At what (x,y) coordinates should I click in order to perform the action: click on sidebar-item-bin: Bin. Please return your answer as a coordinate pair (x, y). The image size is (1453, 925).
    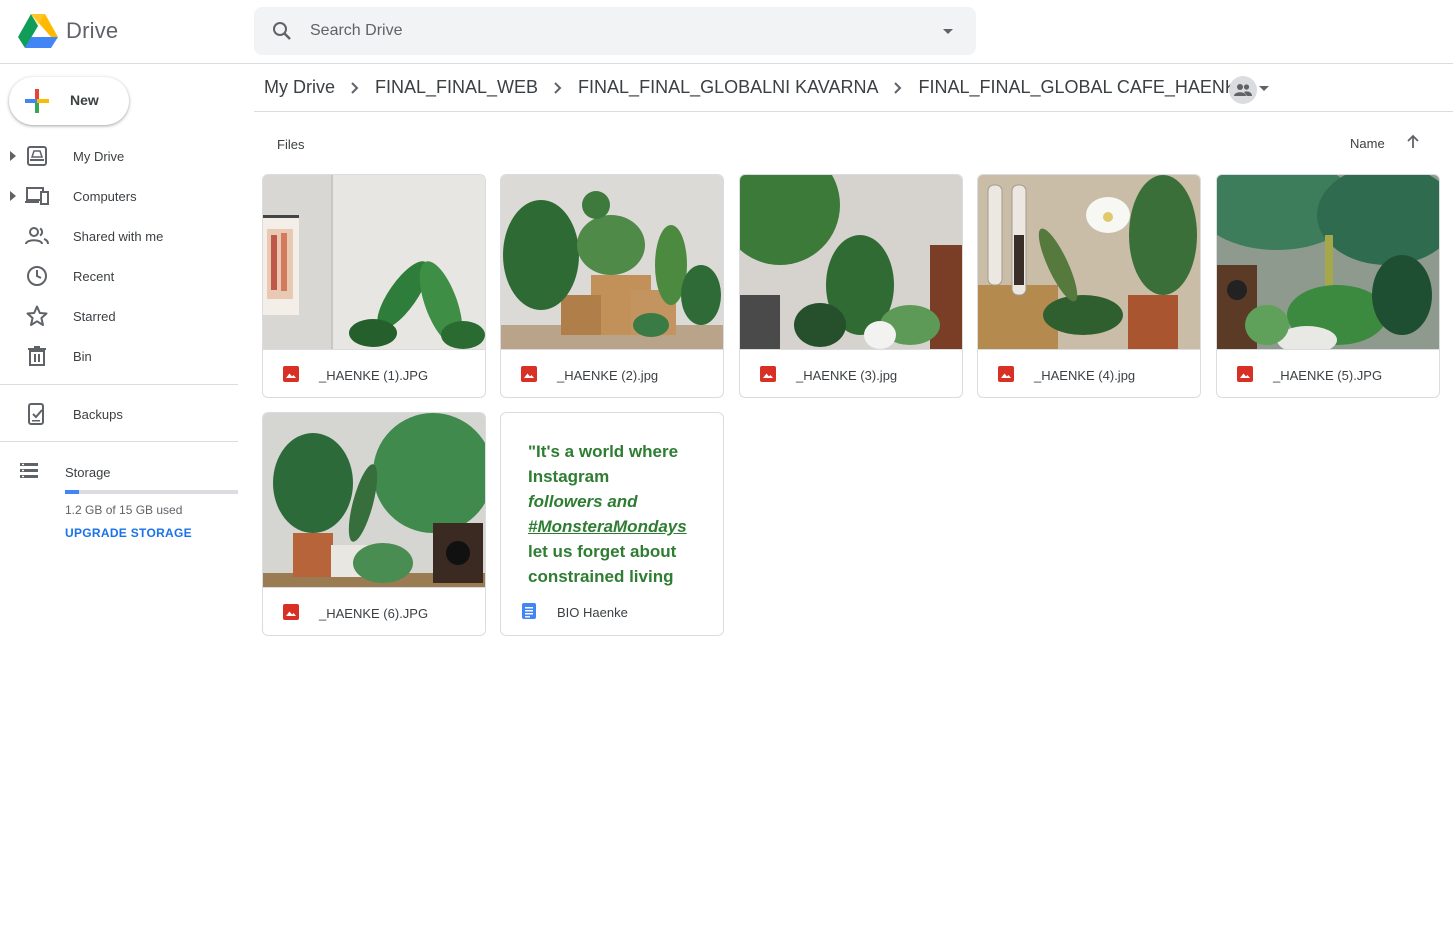
    Looking at the image, I should click on (119, 356).